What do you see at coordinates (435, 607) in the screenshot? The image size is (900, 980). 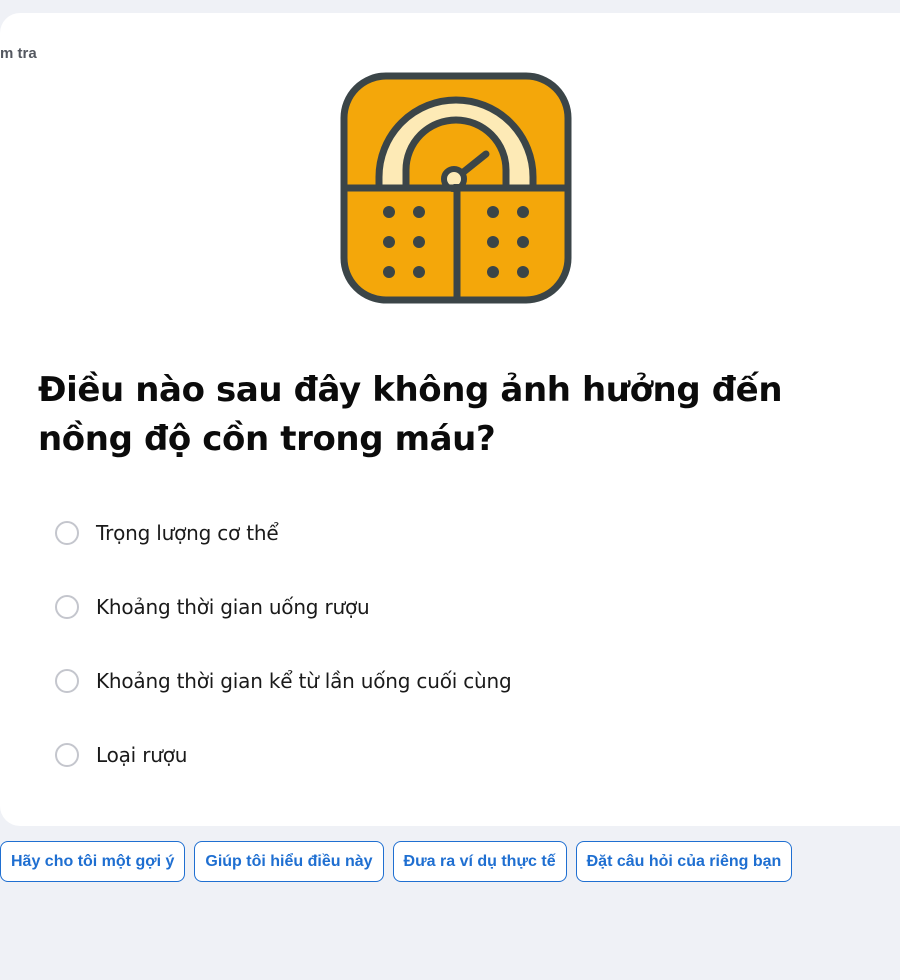 I see `answer-option-2: Khoảng thời gian uống rượu` at bounding box center [435, 607].